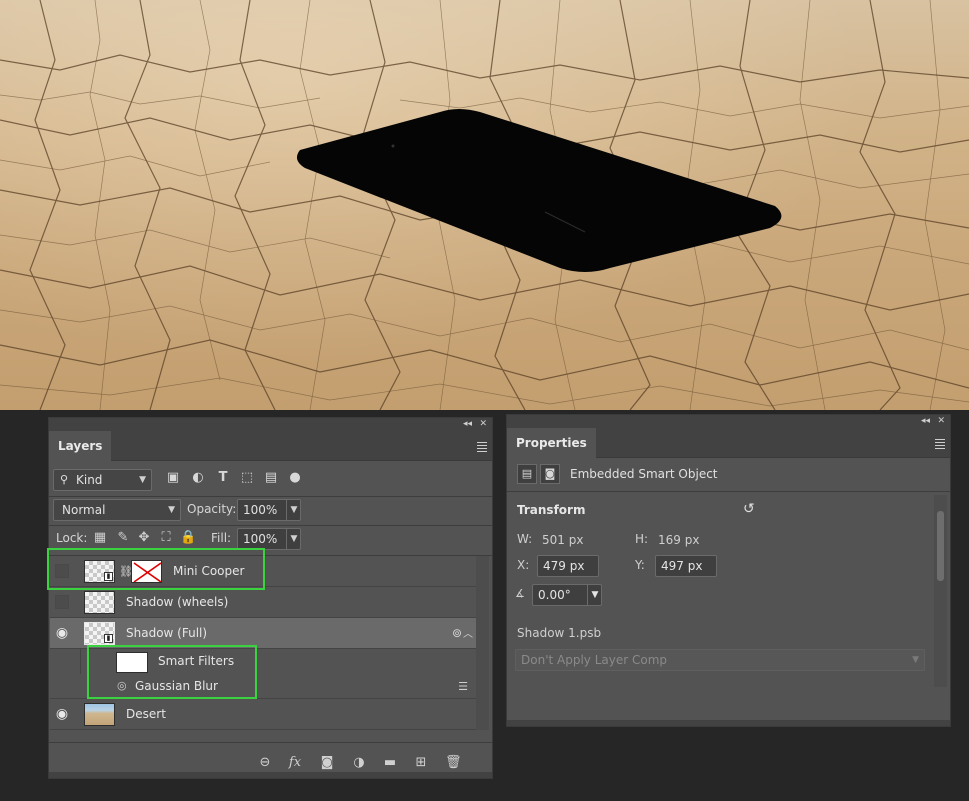 The height and width of the screenshot is (801, 969). Describe the element at coordinates (640, 565) in the screenshot. I see `y-label: Y:` at that location.